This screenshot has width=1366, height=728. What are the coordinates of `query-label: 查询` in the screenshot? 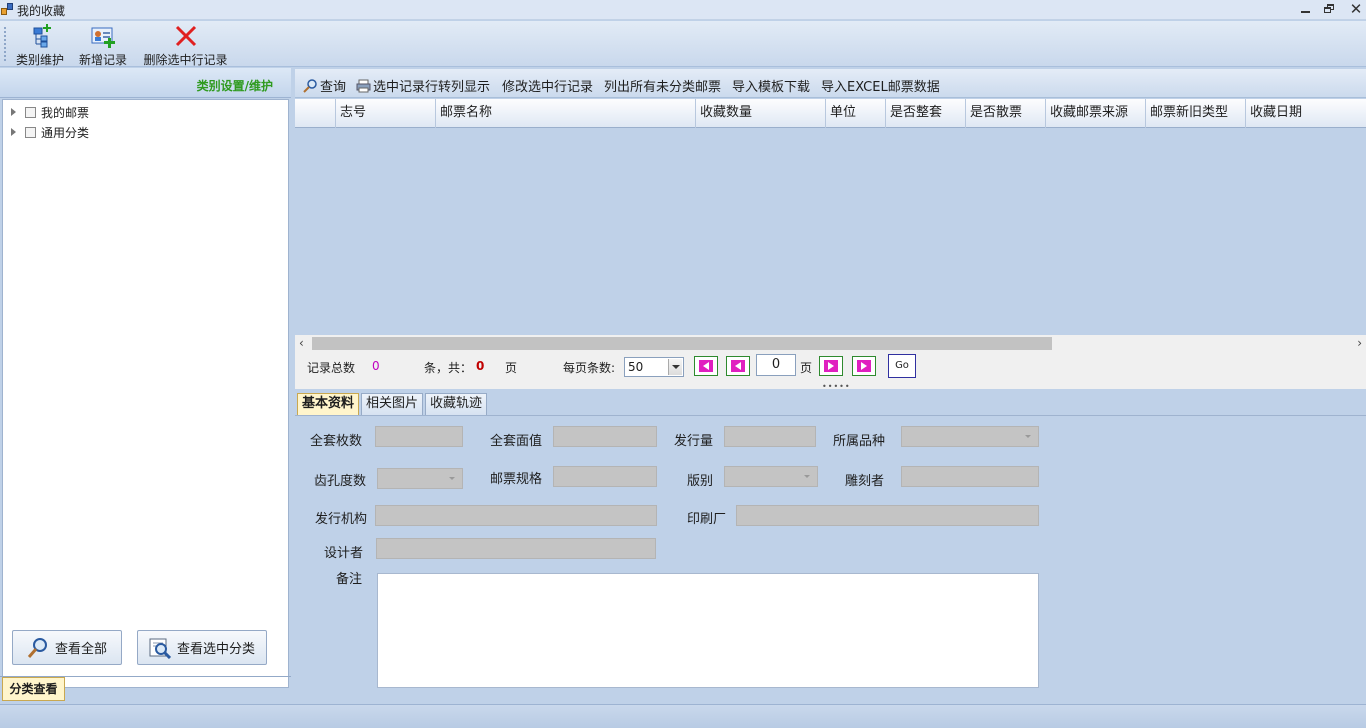 It's located at (333, 87).